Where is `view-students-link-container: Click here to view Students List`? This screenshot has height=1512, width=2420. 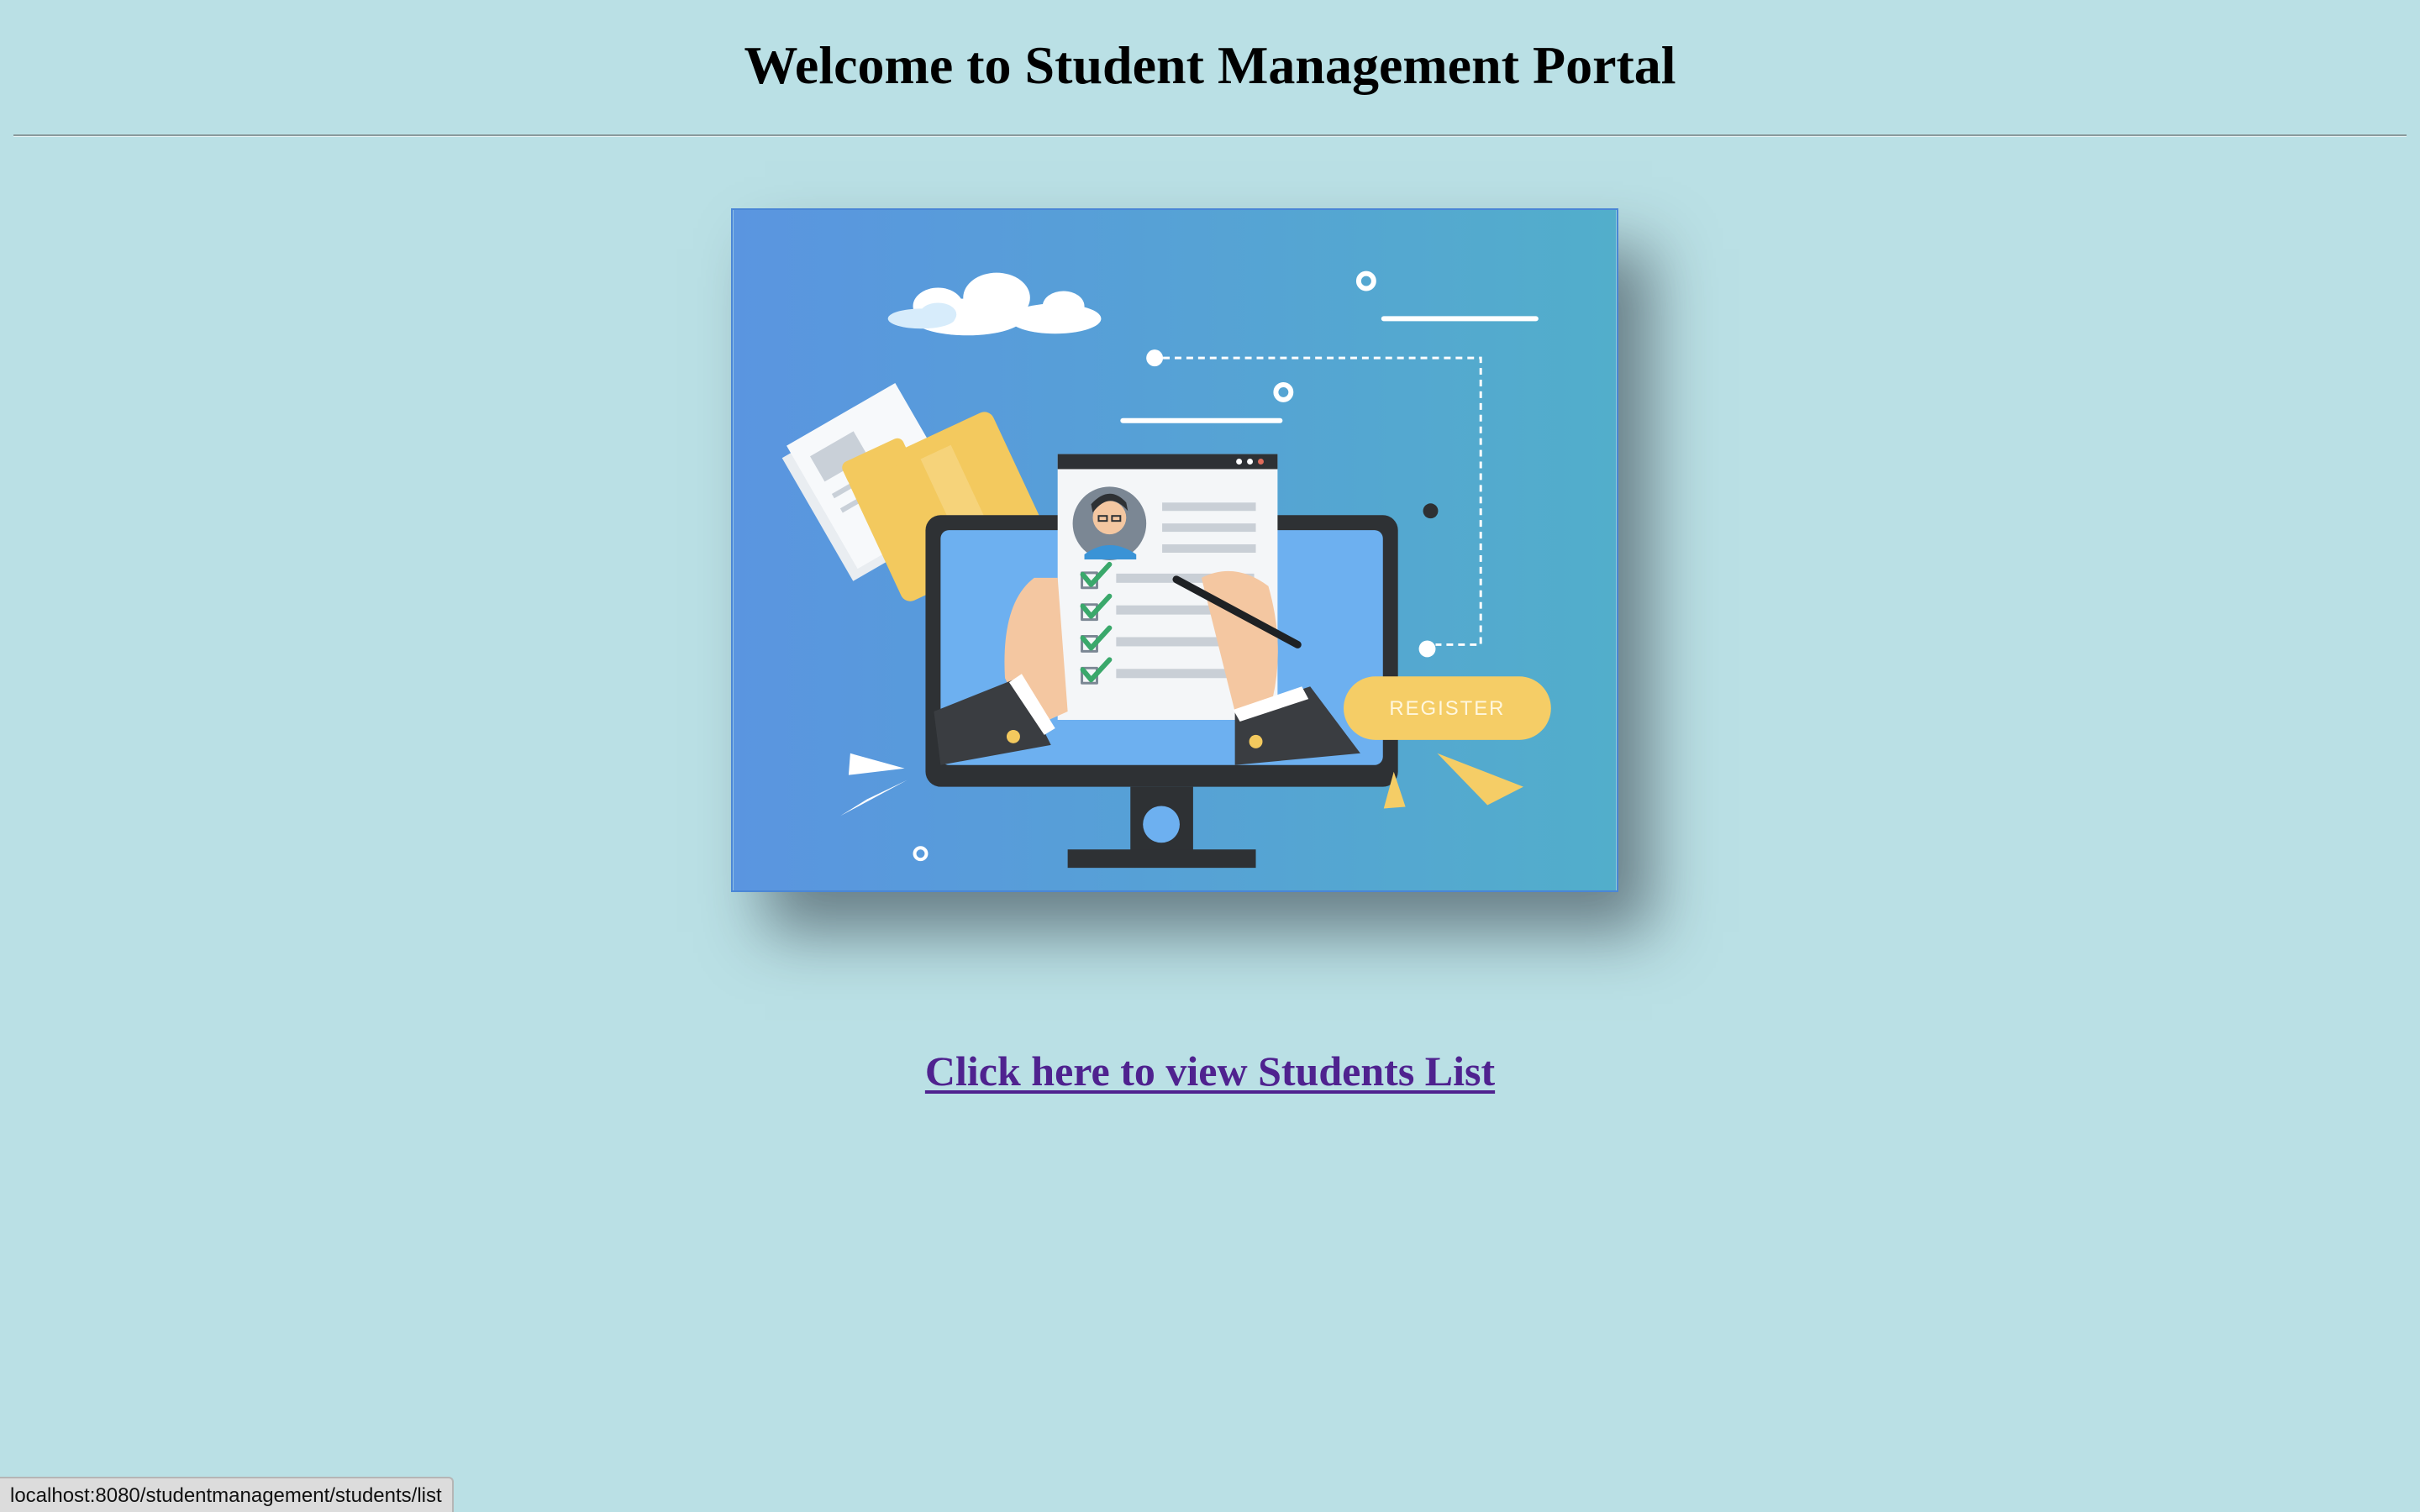
view-students-link-container: Click here to view Students List is located at coordinates (1210, 1071).